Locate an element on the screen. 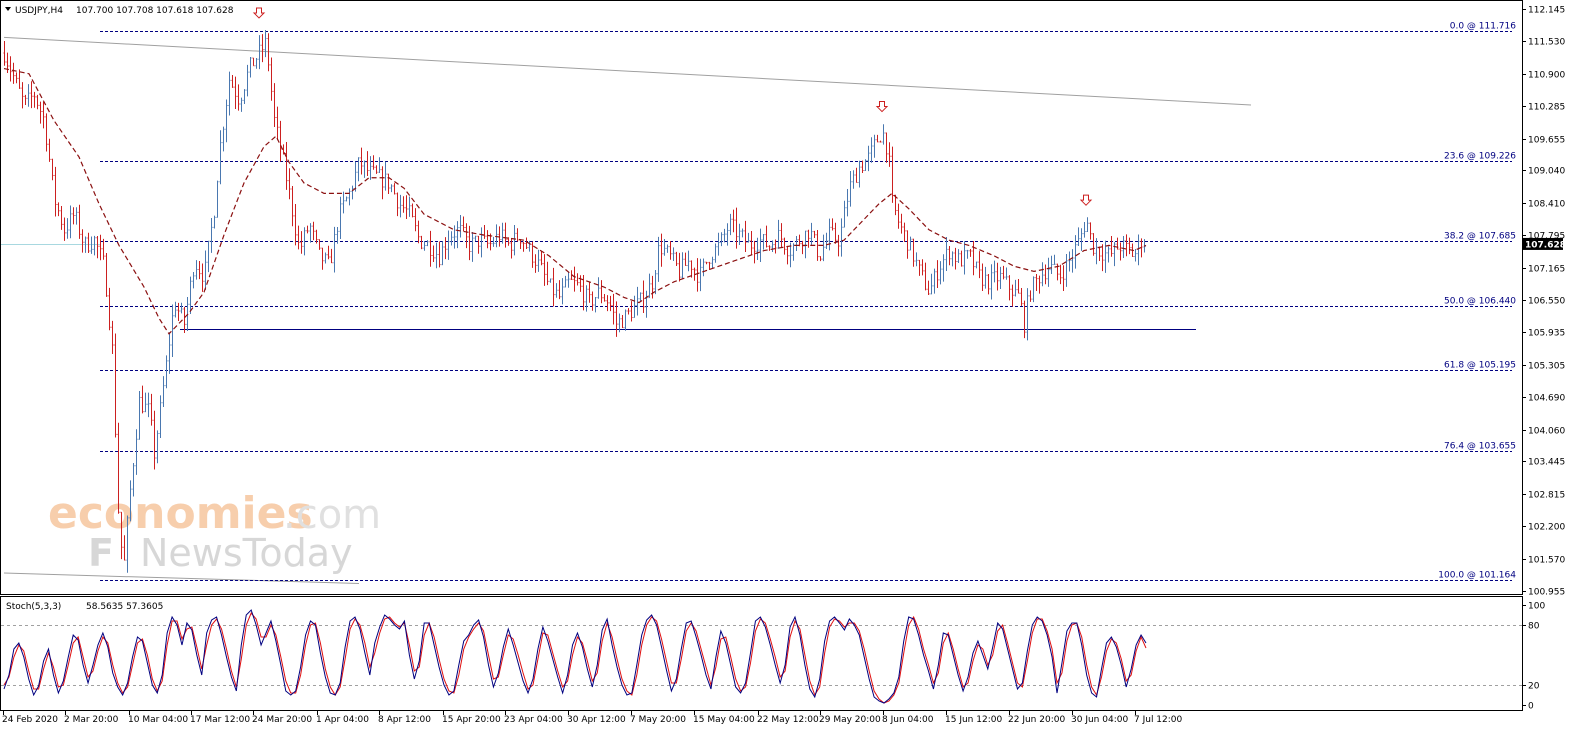 This screenshot has width=1596, height=747. fib-level-label: 76.4 @ 103.655 is located at coordinates (1480, 447).